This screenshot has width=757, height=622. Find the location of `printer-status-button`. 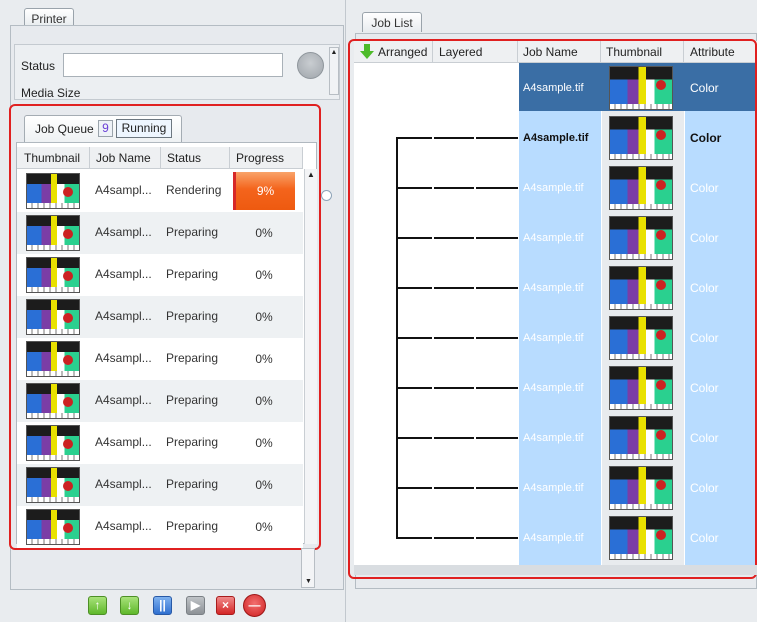

printer-status-button is located at coordinates (310, 65).